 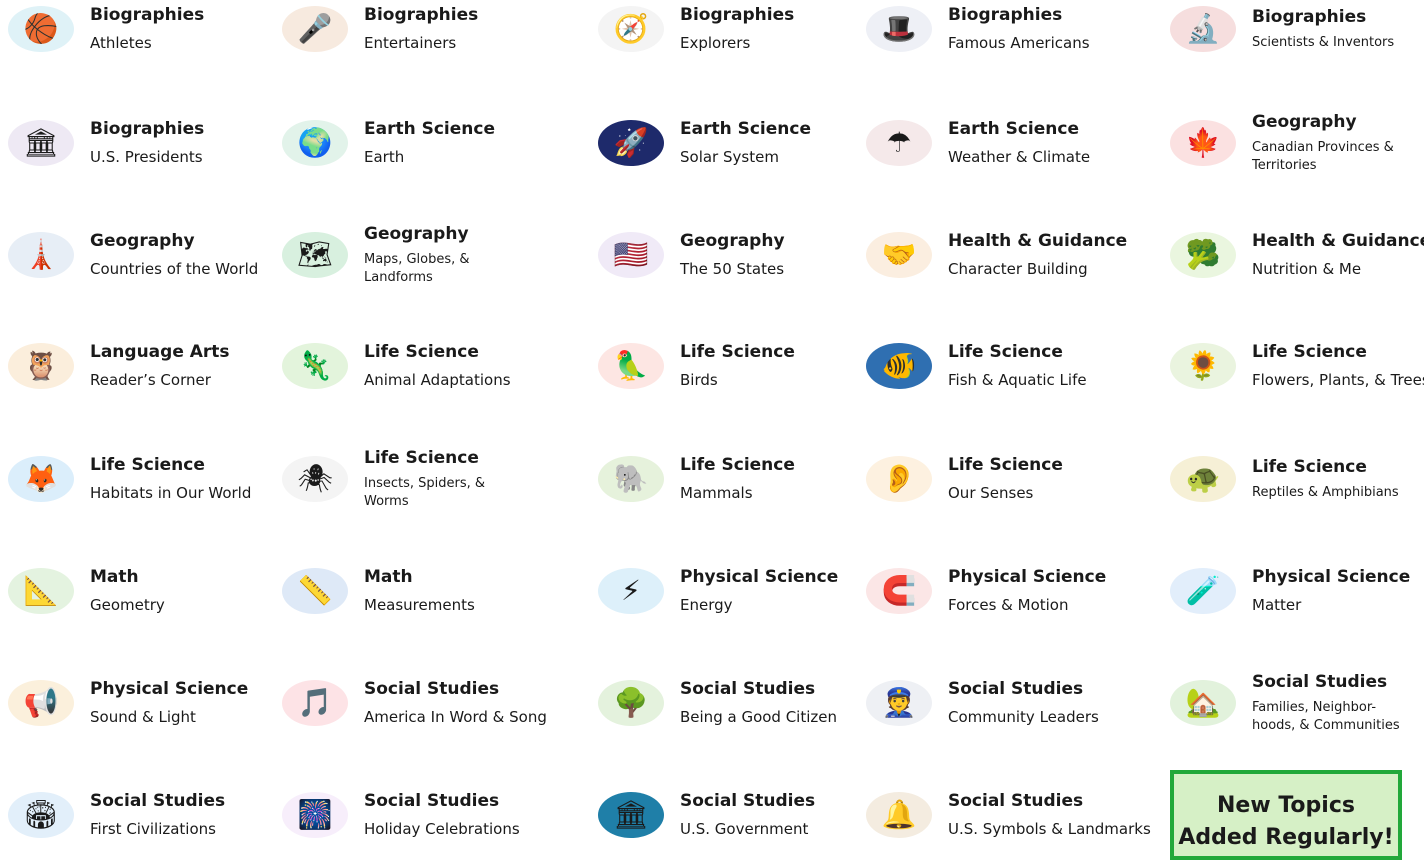 What do you see at coordinates (716, 493) in the screenshot?
I see `topic-subject: Mammals` at bounding box center [716, 493].